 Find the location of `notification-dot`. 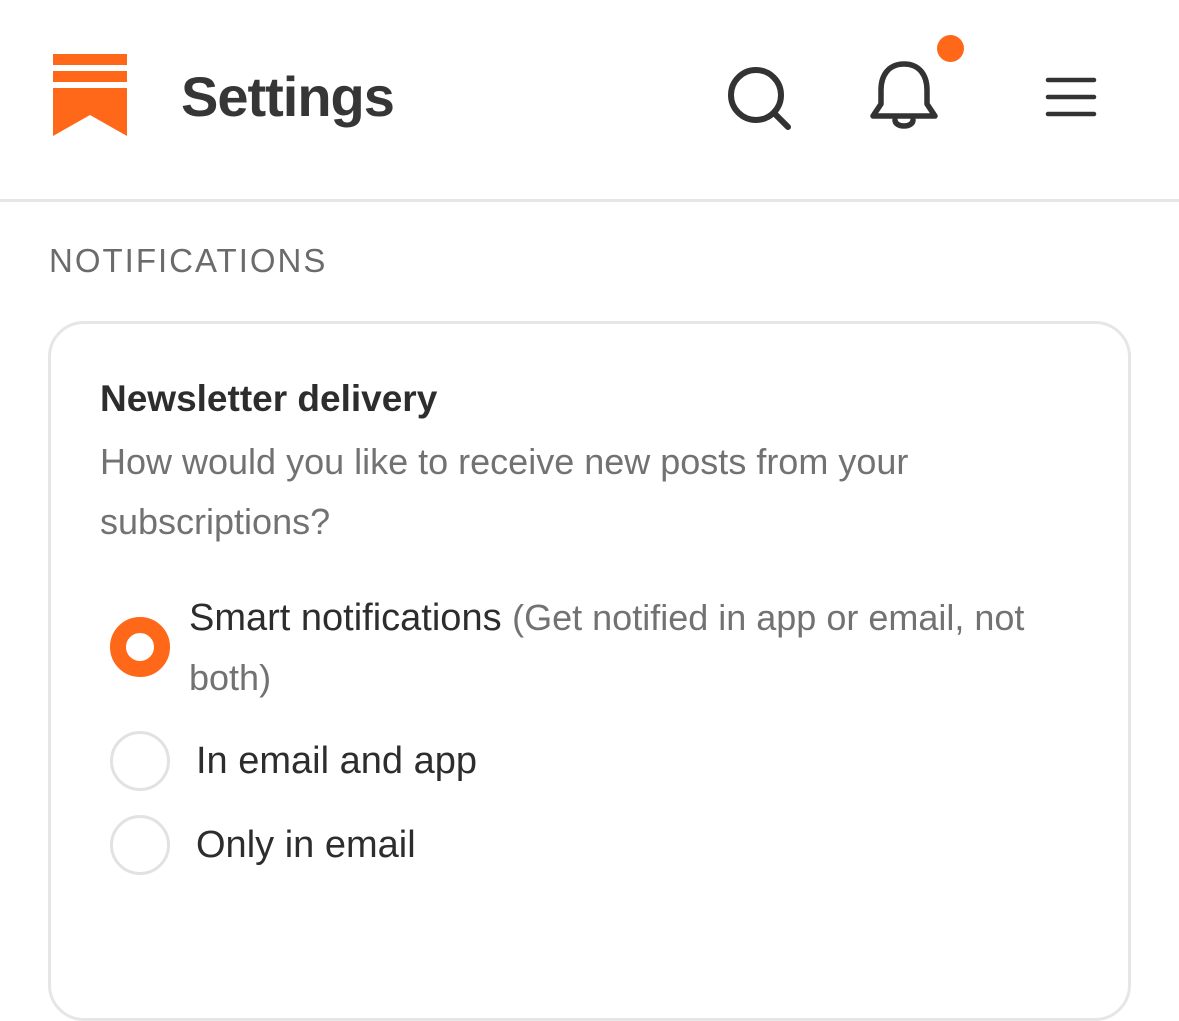

notification-dot is located at coordinates (950, 48).